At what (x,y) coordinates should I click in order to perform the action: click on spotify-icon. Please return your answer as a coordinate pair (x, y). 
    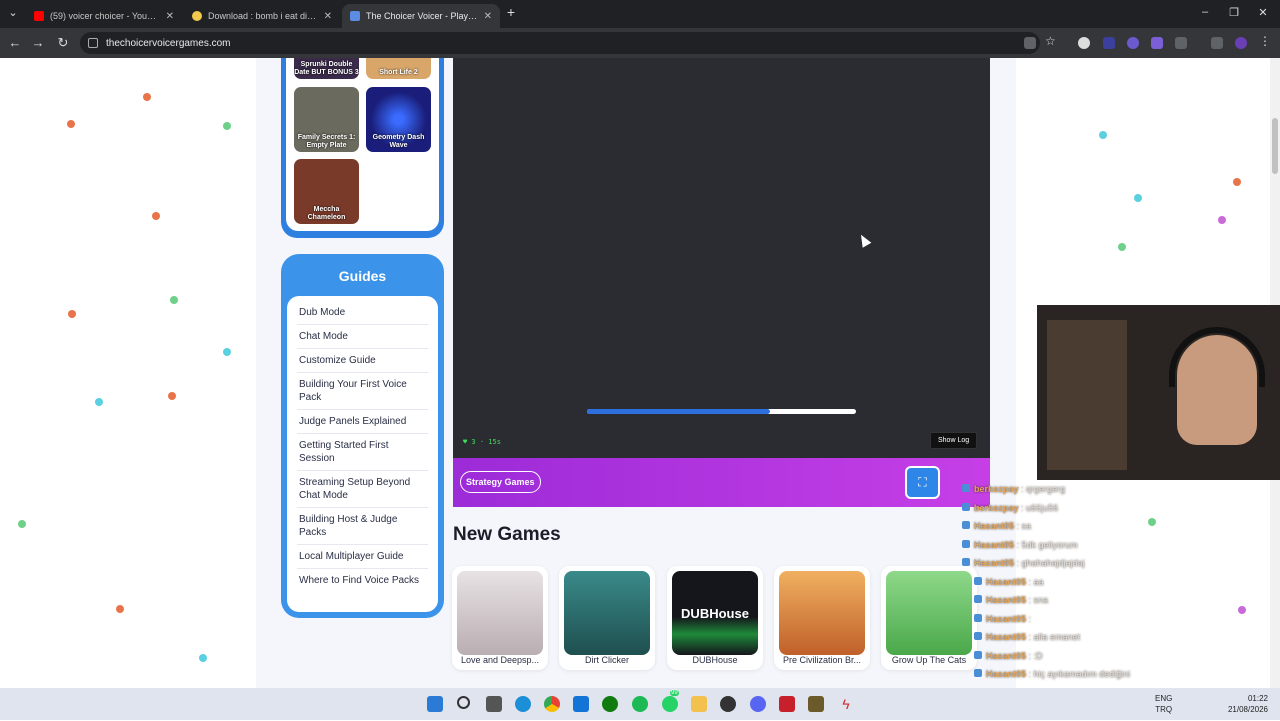
    Looking at the image, I should click on (640, 704).